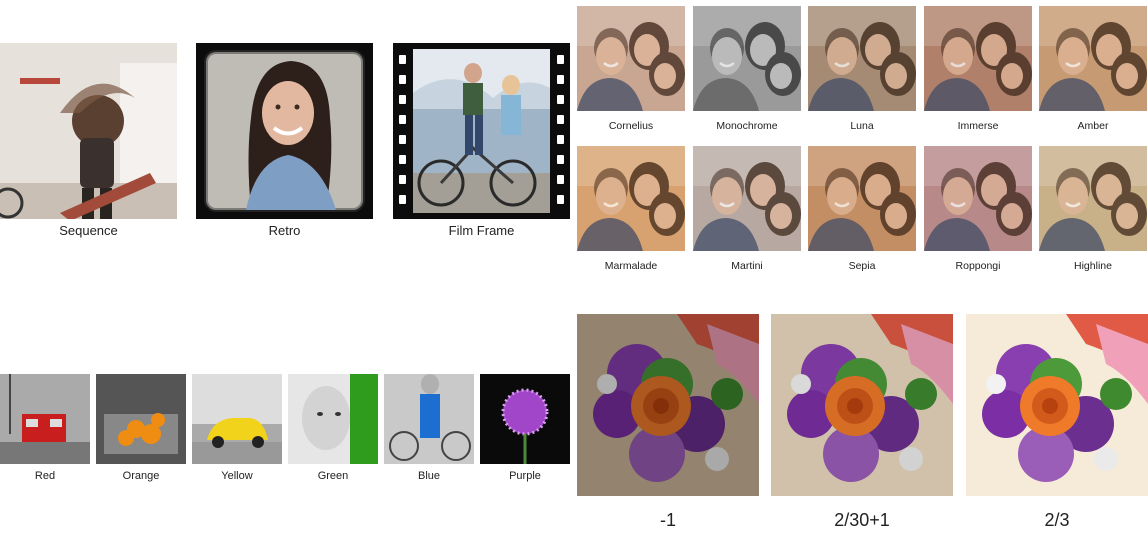 This screenshot has width=1148, height=560. I want to click on filter-label: Marmalade, so click(631, 266).